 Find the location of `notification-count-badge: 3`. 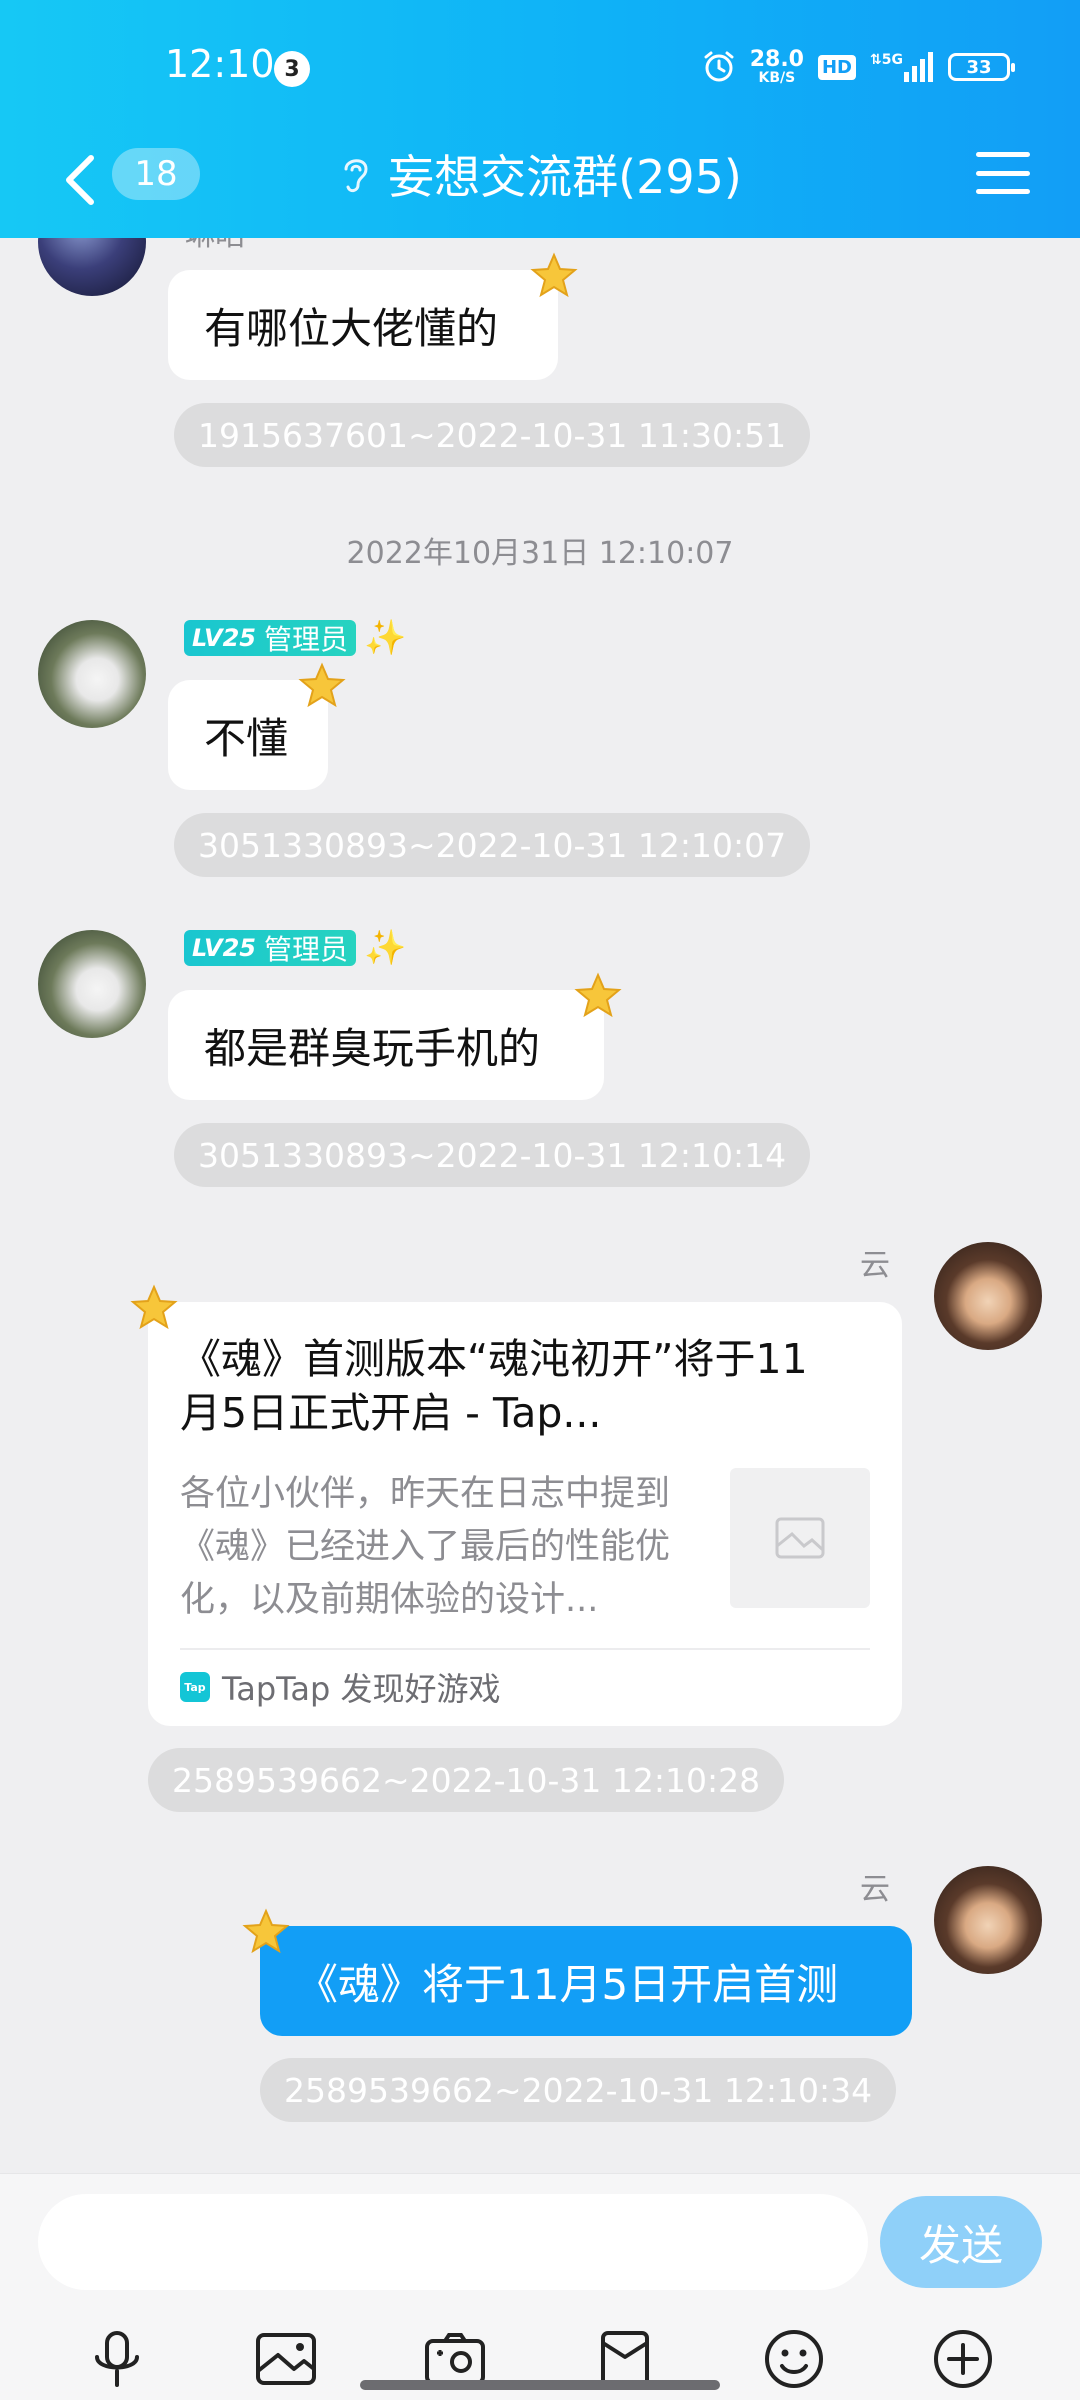

notification-count-badge: 3 is located at coordinates (292, 69).